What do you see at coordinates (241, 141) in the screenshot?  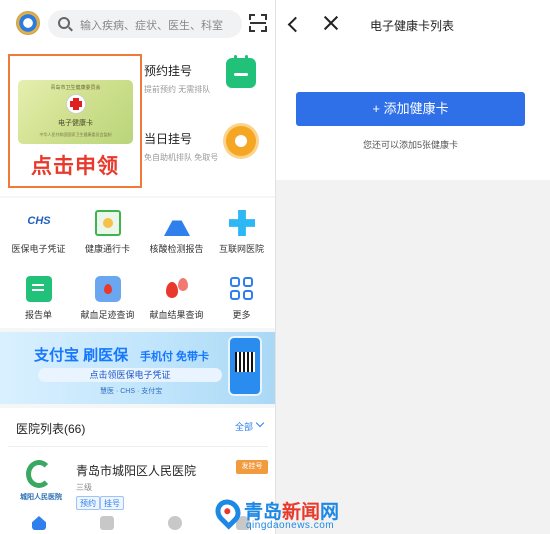 I see `sun-icon` at bounding box center [241, 141].